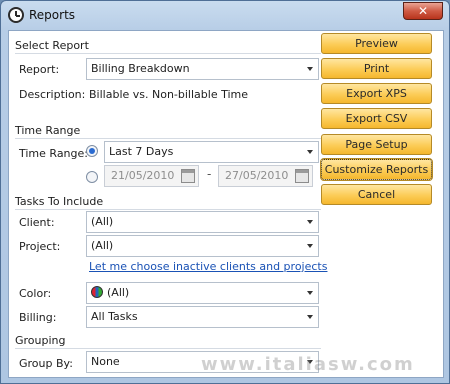 The image size is (450, 384). I want to click on report-select: Billing Breakdown, so click(202, 69).